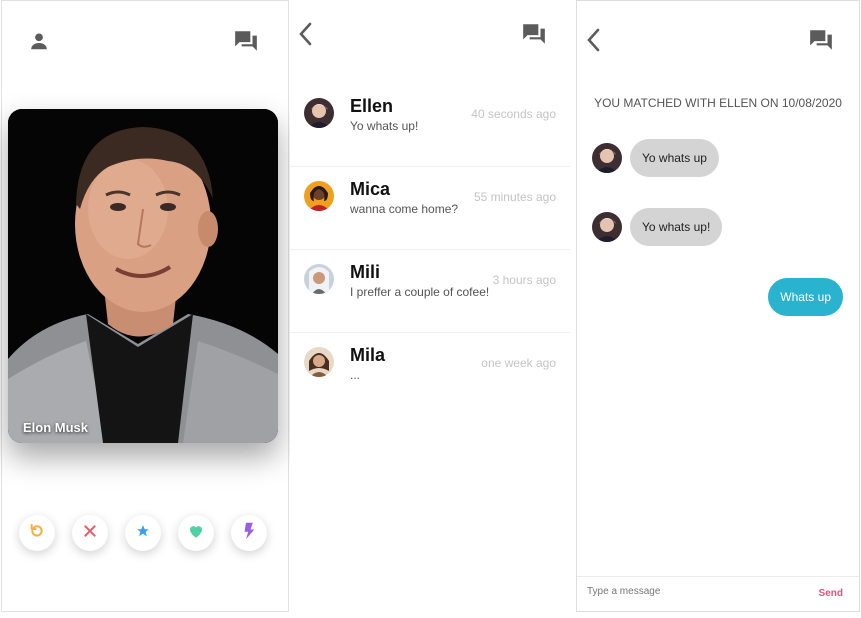 This screenshot has width=861, height=618. Describe the element at coordinates (368, 355) in the screenshot. I see `contact-name: Mila` at that location.